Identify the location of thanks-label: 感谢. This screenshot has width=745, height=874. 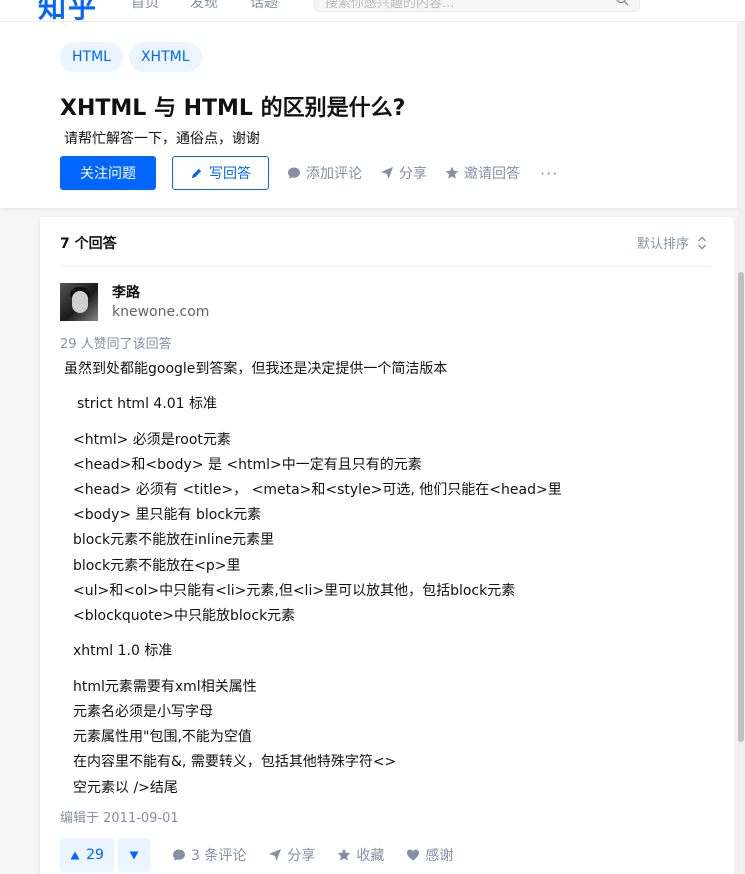
(439, 856).